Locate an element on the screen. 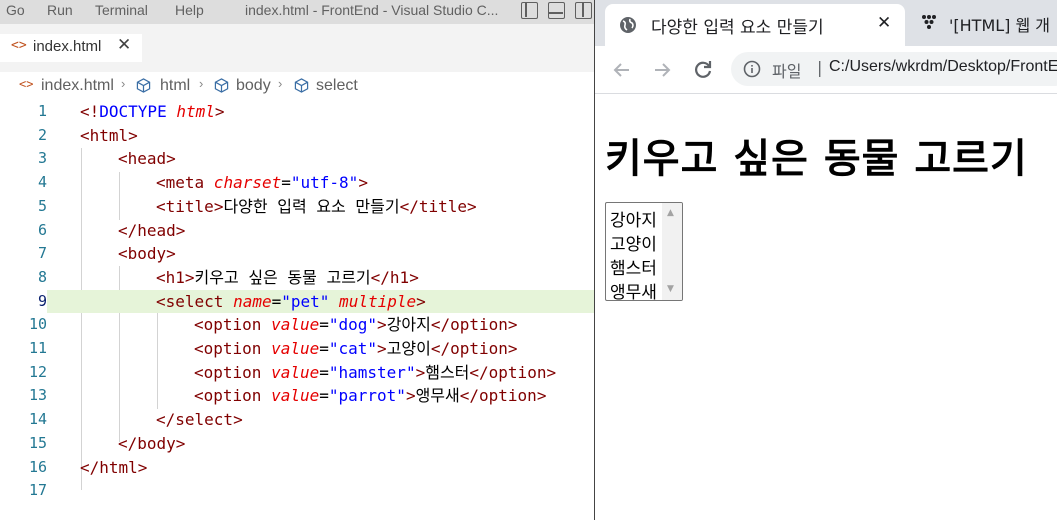  browser-tab-active: 다양한 입력 요소 만들기 ✕ is located at coordinates (755, 25).